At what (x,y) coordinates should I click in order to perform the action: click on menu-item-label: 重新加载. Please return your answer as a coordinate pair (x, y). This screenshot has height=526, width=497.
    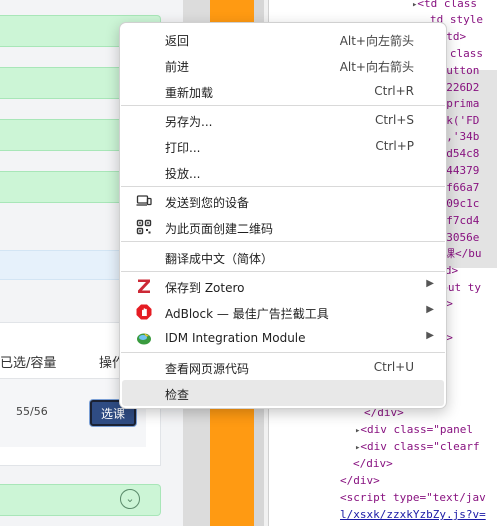
    Looking at the image, I should click on (189, 93).